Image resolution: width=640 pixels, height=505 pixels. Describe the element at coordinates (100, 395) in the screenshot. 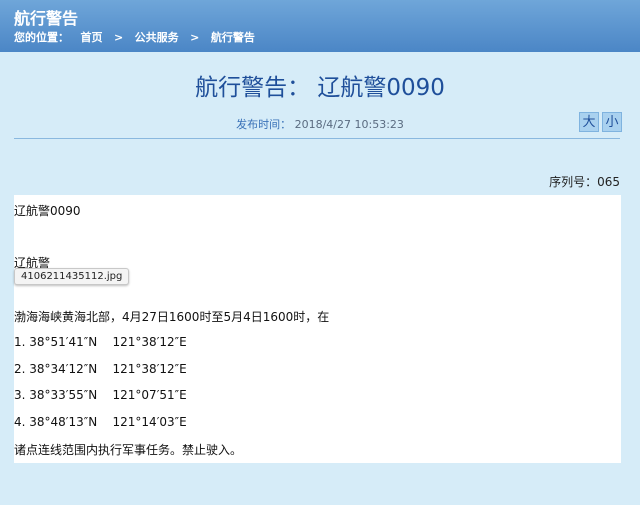

I see `body-line: 3. 38°33′55″N 121°07′51″E` at that location.